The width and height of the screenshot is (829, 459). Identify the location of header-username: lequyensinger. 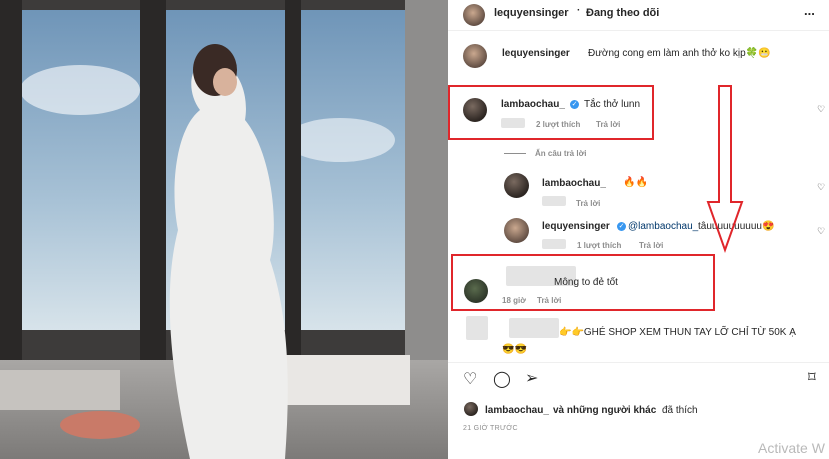
(531, 13).